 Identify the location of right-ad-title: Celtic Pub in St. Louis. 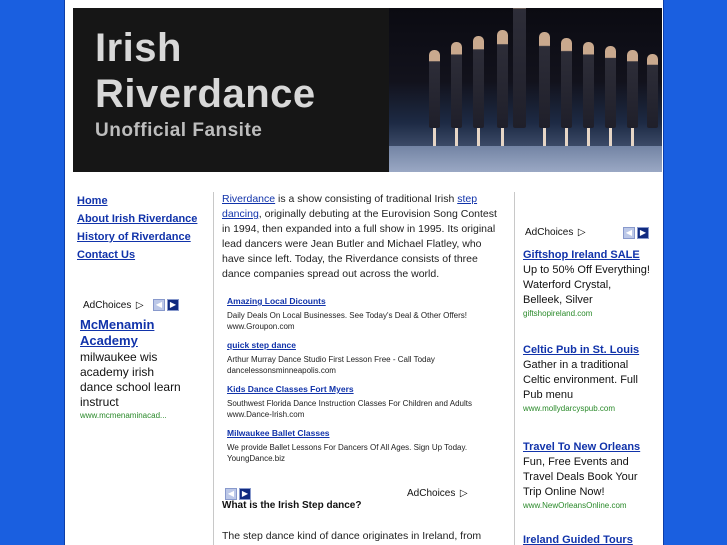
(587, 350).